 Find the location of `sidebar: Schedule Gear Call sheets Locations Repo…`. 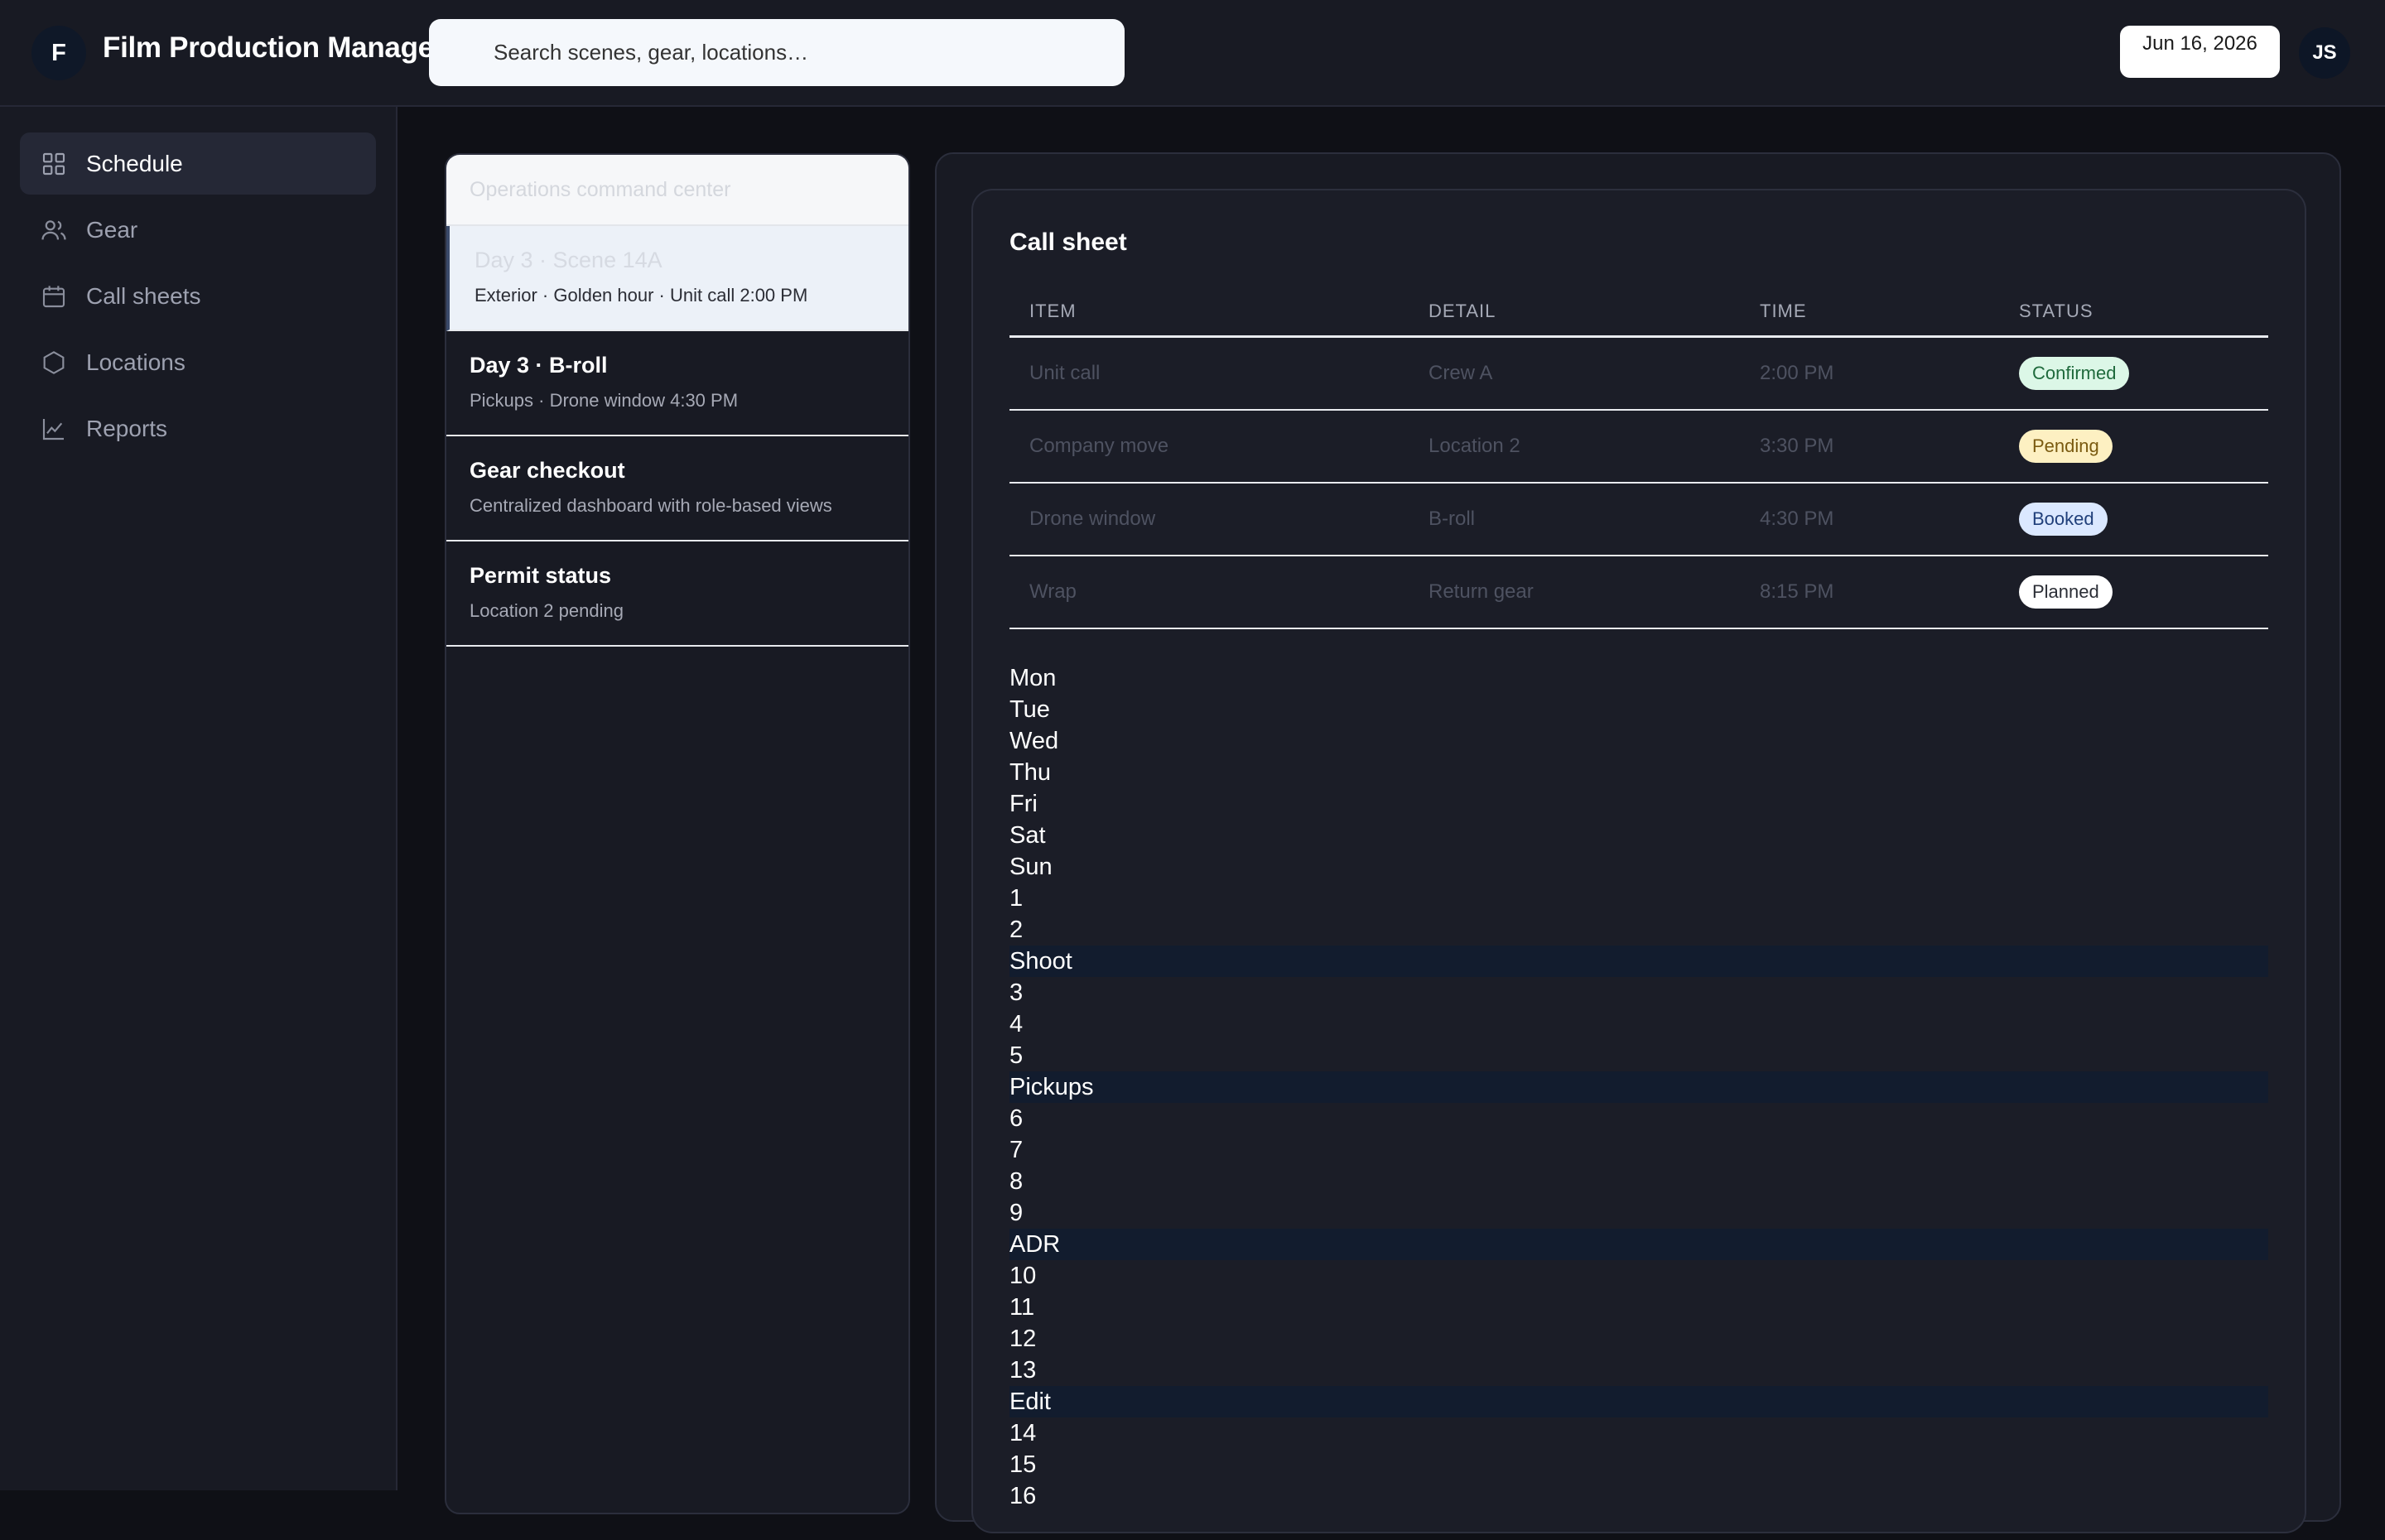

sidebar: Schedule Gear Call sheets Locations Repo… is located at coordinates (199, 799).